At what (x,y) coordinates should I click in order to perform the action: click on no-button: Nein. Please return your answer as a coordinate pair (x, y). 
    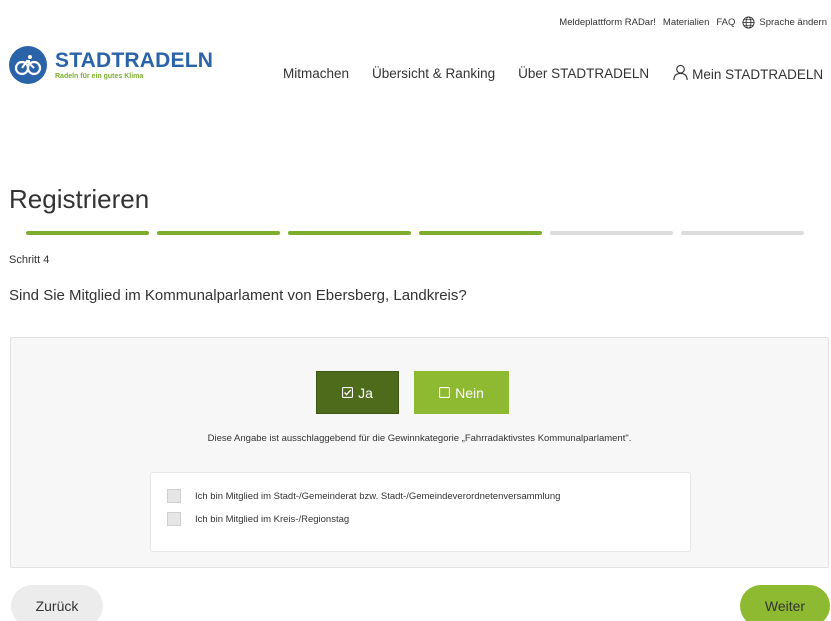
    Looking at the image, I should click on (461, 392).